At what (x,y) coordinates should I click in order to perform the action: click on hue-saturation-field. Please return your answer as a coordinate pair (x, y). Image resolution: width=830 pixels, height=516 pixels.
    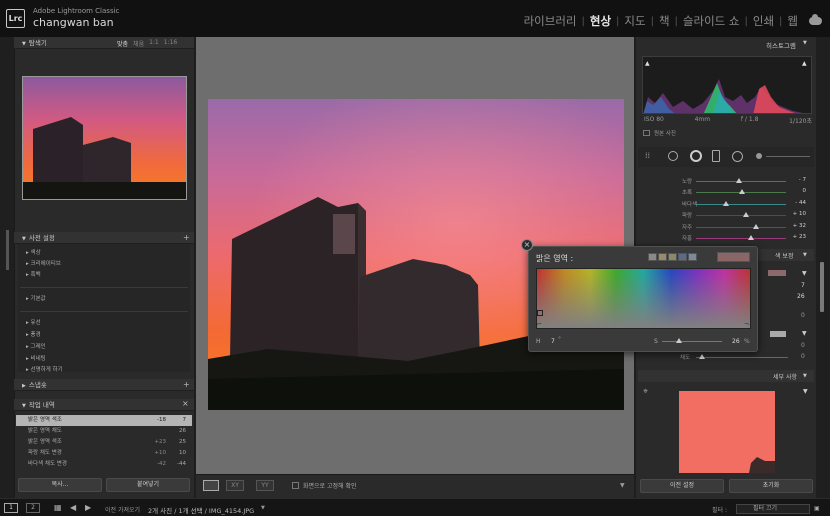
    Looking at the image, I should click on (643, 298).